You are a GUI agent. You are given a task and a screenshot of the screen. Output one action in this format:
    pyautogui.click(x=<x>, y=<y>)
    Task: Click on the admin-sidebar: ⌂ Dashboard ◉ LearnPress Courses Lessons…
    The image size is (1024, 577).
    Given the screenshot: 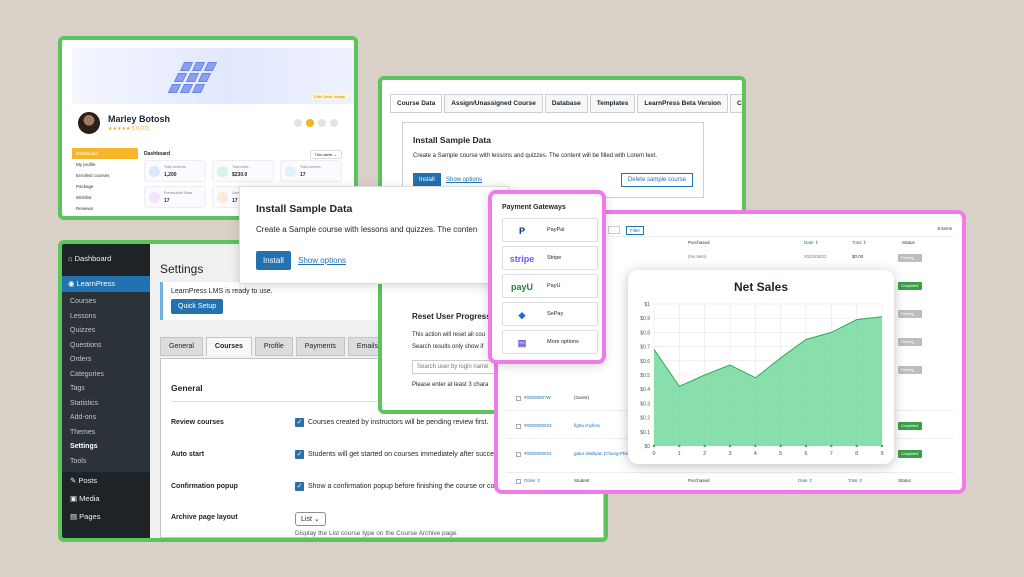 What is the action you would take?
    pyautogui.click(x=106, y=391)
    